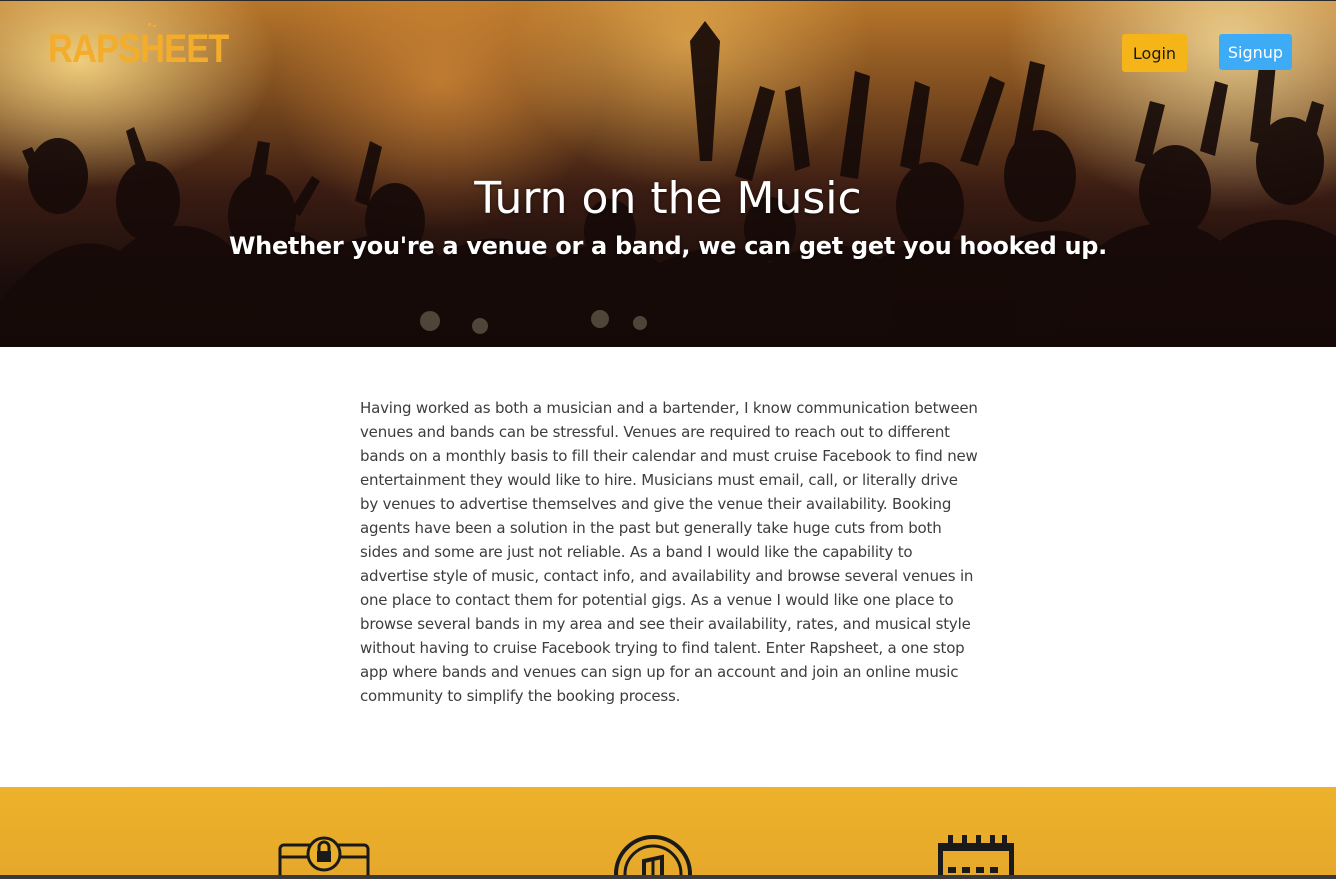  I want to click on brand-logo-text: RAPSHEET, so click(138, 49).